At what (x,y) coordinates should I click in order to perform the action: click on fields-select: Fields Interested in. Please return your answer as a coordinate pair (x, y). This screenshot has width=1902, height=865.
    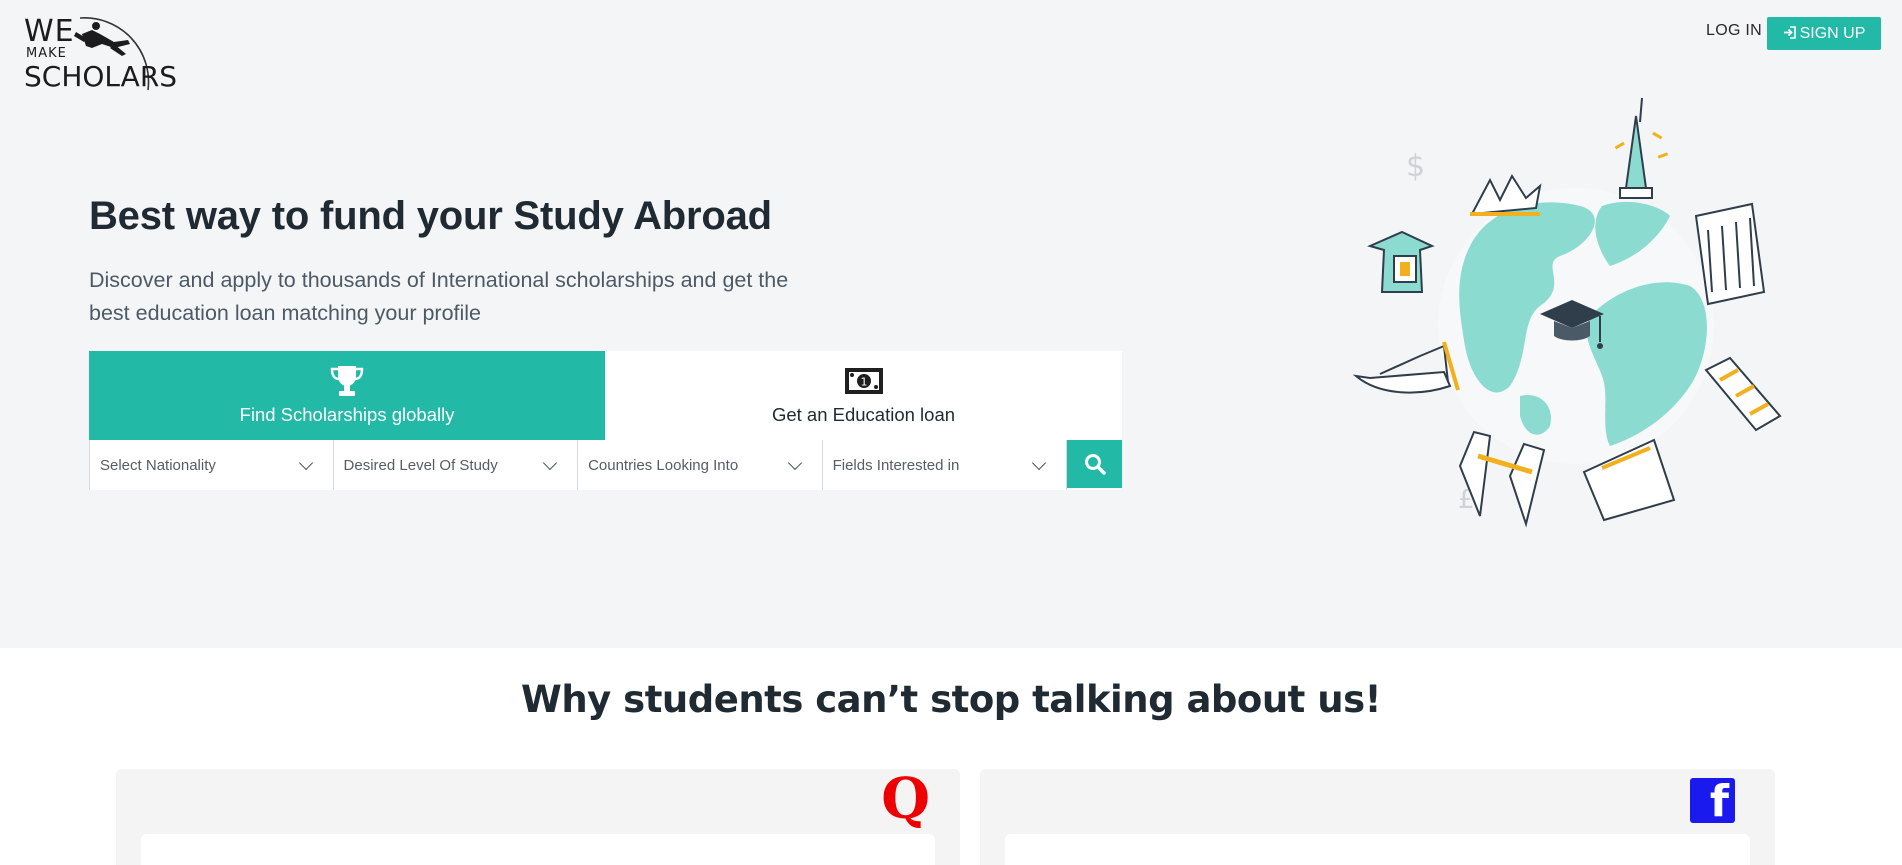
    Looking at the image, I should click on (945, 465).